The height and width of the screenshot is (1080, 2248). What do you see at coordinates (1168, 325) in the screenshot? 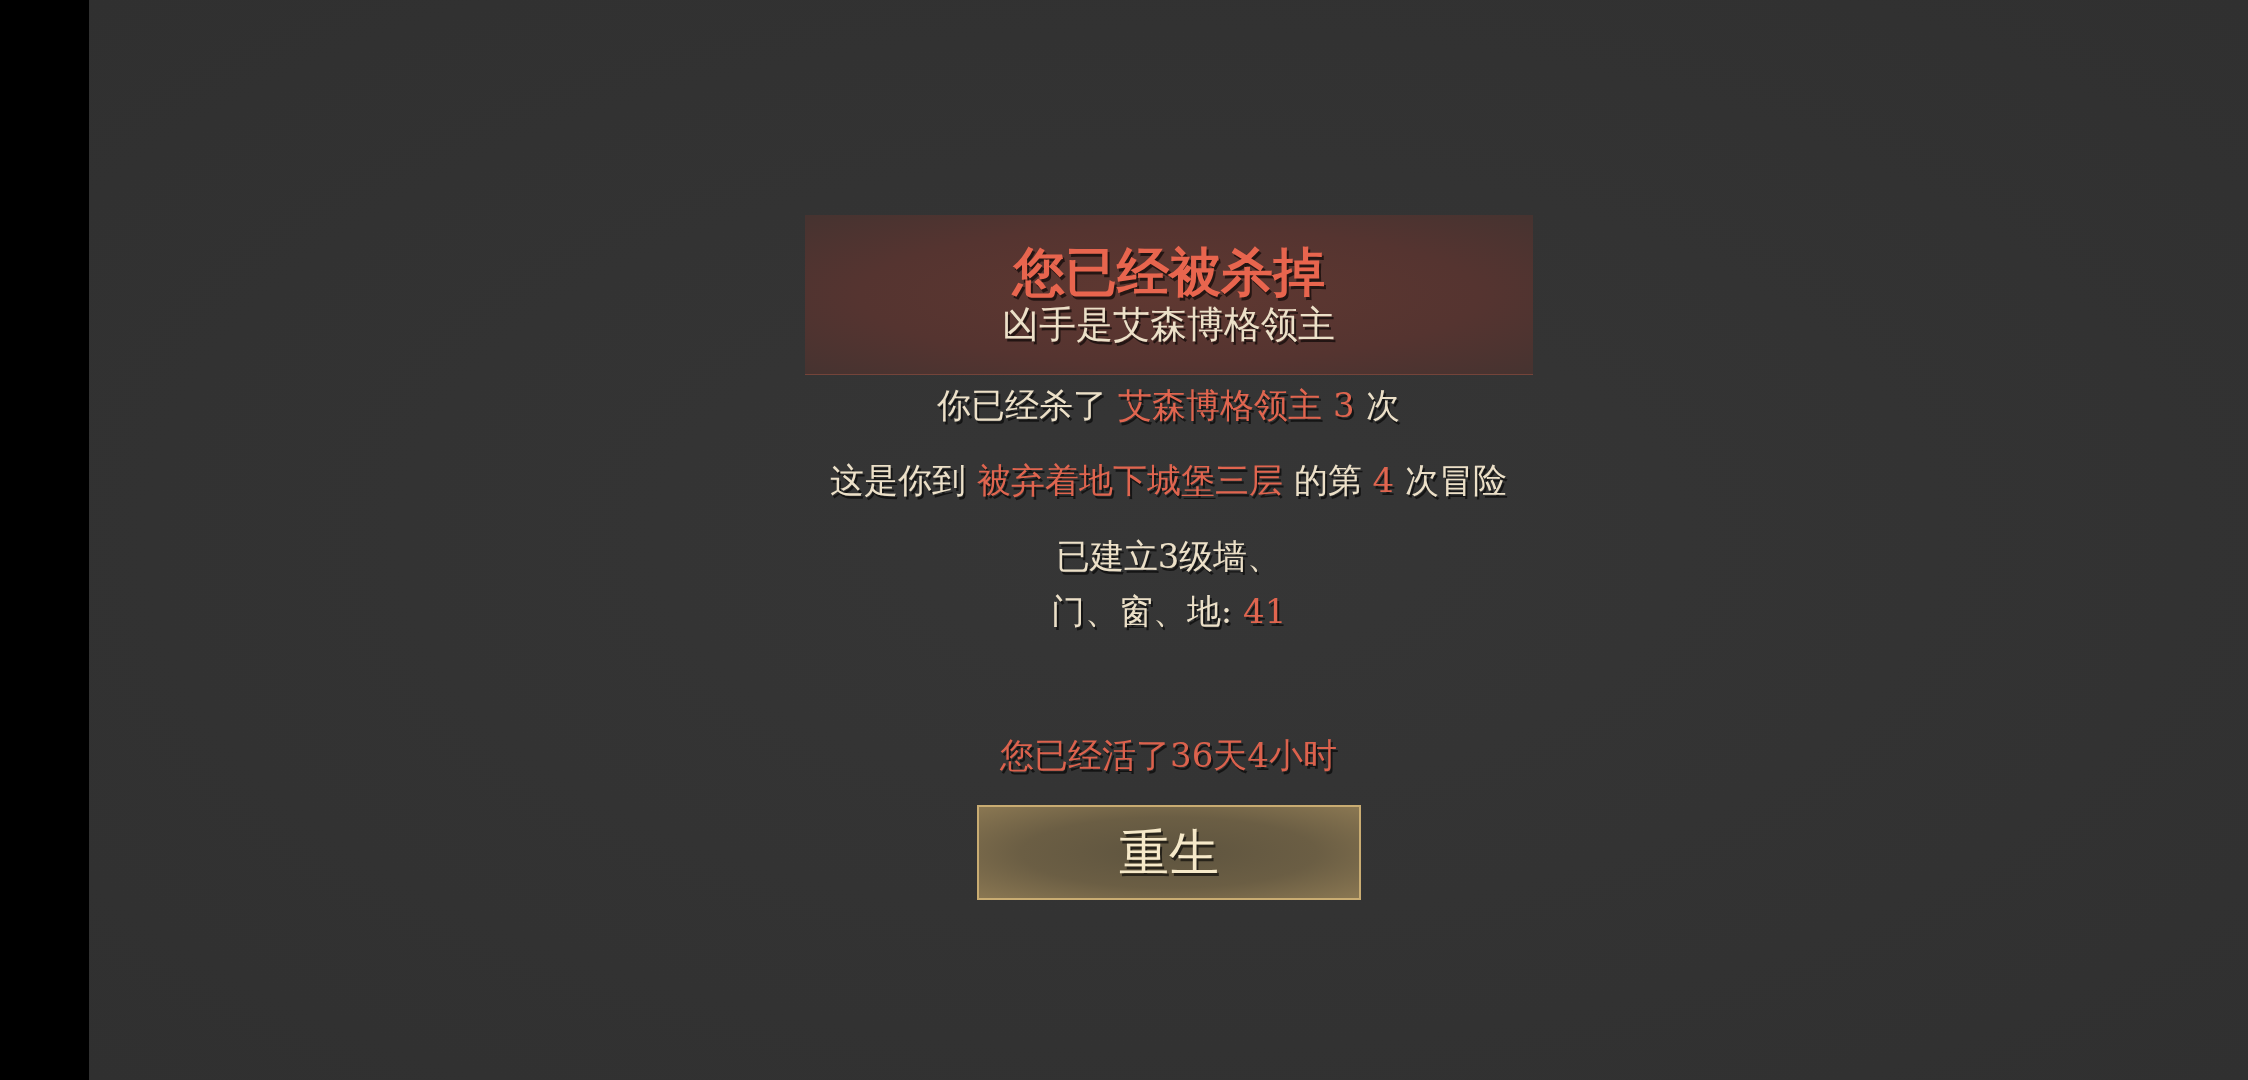
I see `killer-text: 凶手是艾森博格领主` at bounding box center [1168, 325].